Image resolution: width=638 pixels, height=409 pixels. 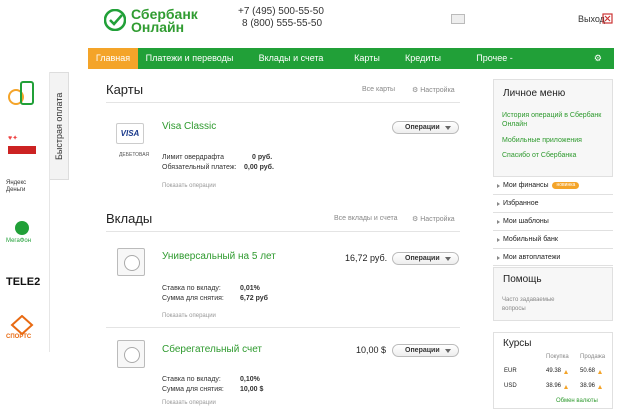 What do you see at coordinates (588, 386) in the screenshot?
I see `rate-sell: 38.96` at bounding box center [588, 386].